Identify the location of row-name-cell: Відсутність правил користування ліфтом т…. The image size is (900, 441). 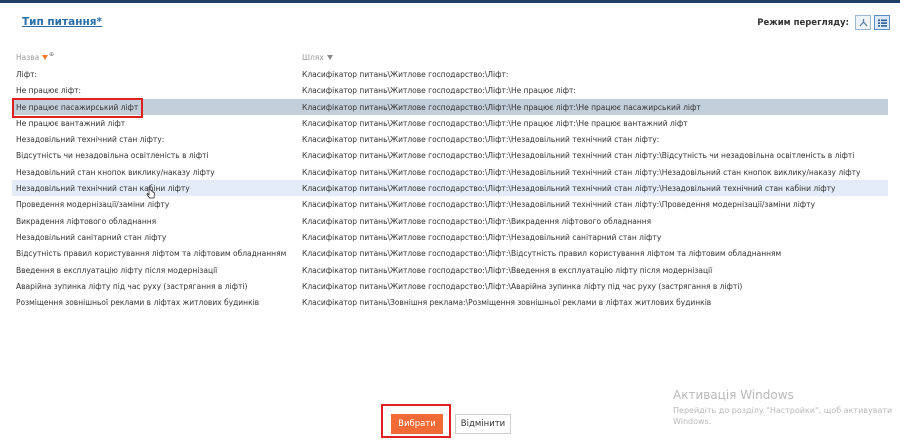
(151, 254).